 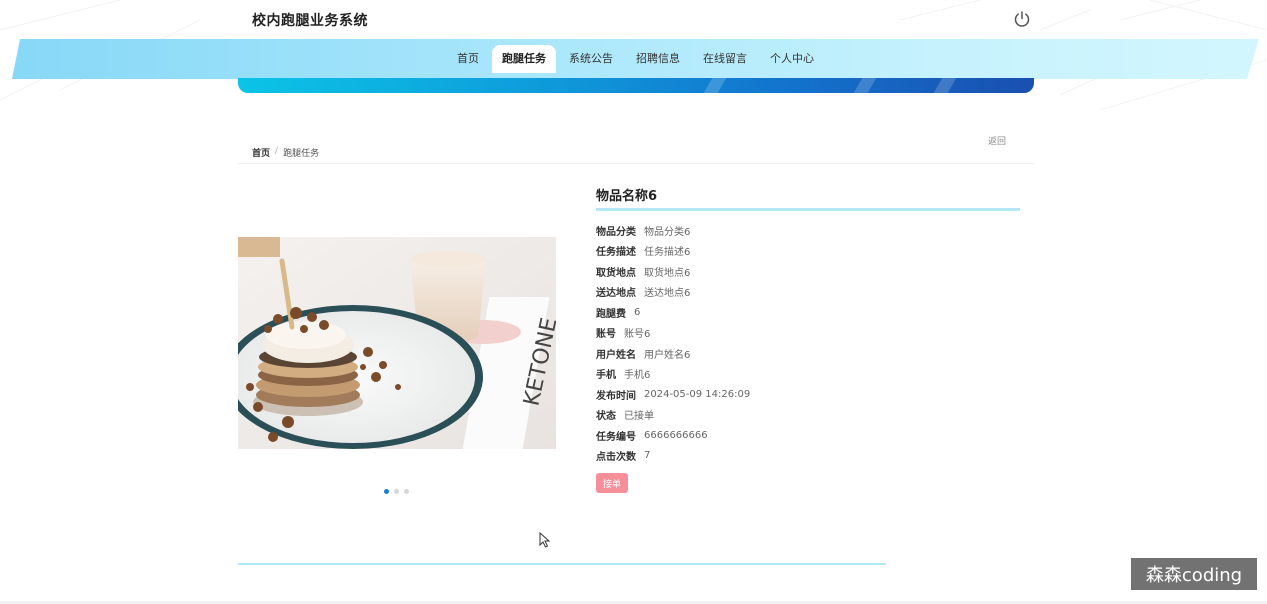 I want to click on detail-value: 取货地点6, so click(x=667, y=273).